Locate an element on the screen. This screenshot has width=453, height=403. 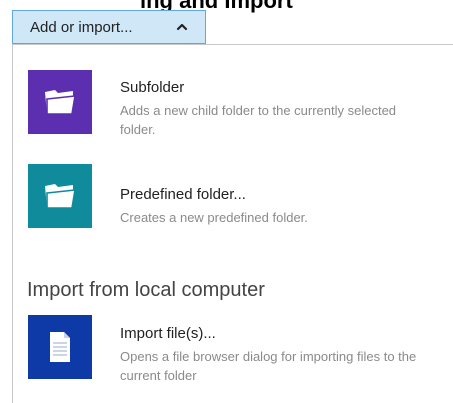
predefined-folder-tile is located at coordinates (60, 196).